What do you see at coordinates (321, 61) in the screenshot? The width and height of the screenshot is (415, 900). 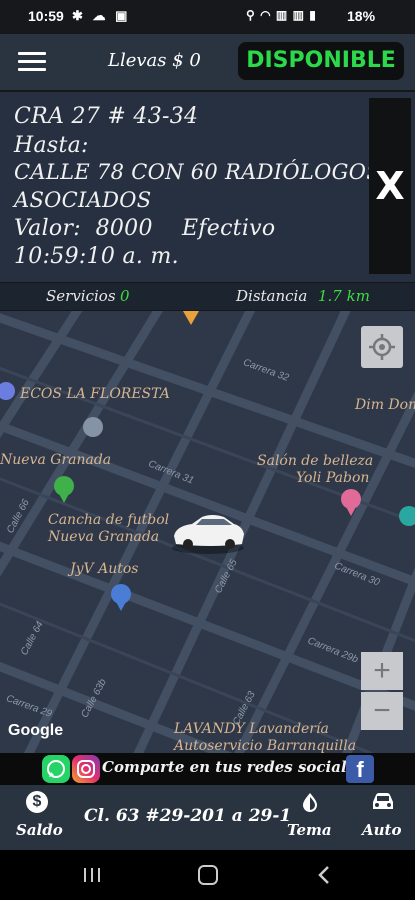 I see `availability-button: DISPONIBLE` at bounding box center [321, 61].